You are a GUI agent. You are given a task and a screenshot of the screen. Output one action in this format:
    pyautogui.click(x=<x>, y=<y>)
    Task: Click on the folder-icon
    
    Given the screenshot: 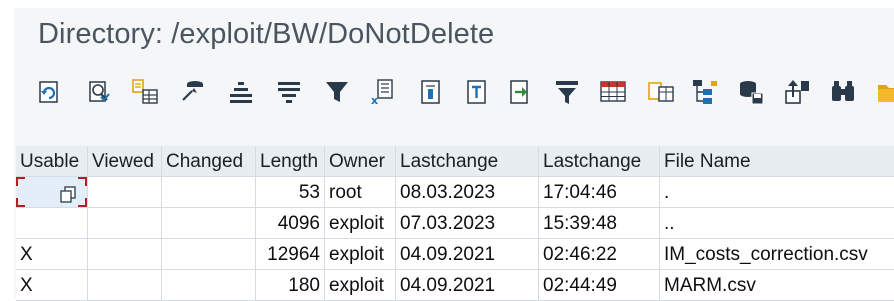 What is the action you would take?
    pyautogui.click(x=884, y=92)
    